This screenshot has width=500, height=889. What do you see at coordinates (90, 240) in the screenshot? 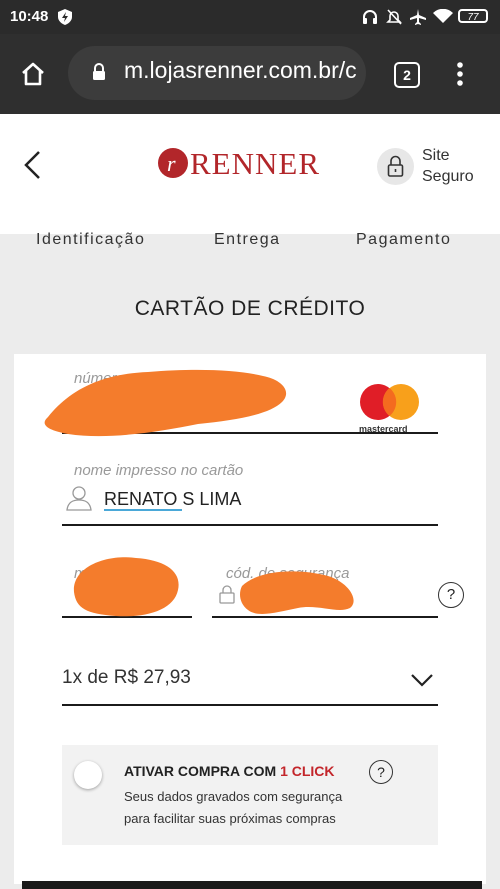
I see `step-identificacao: Identificação` at bounding box center [90, 240].